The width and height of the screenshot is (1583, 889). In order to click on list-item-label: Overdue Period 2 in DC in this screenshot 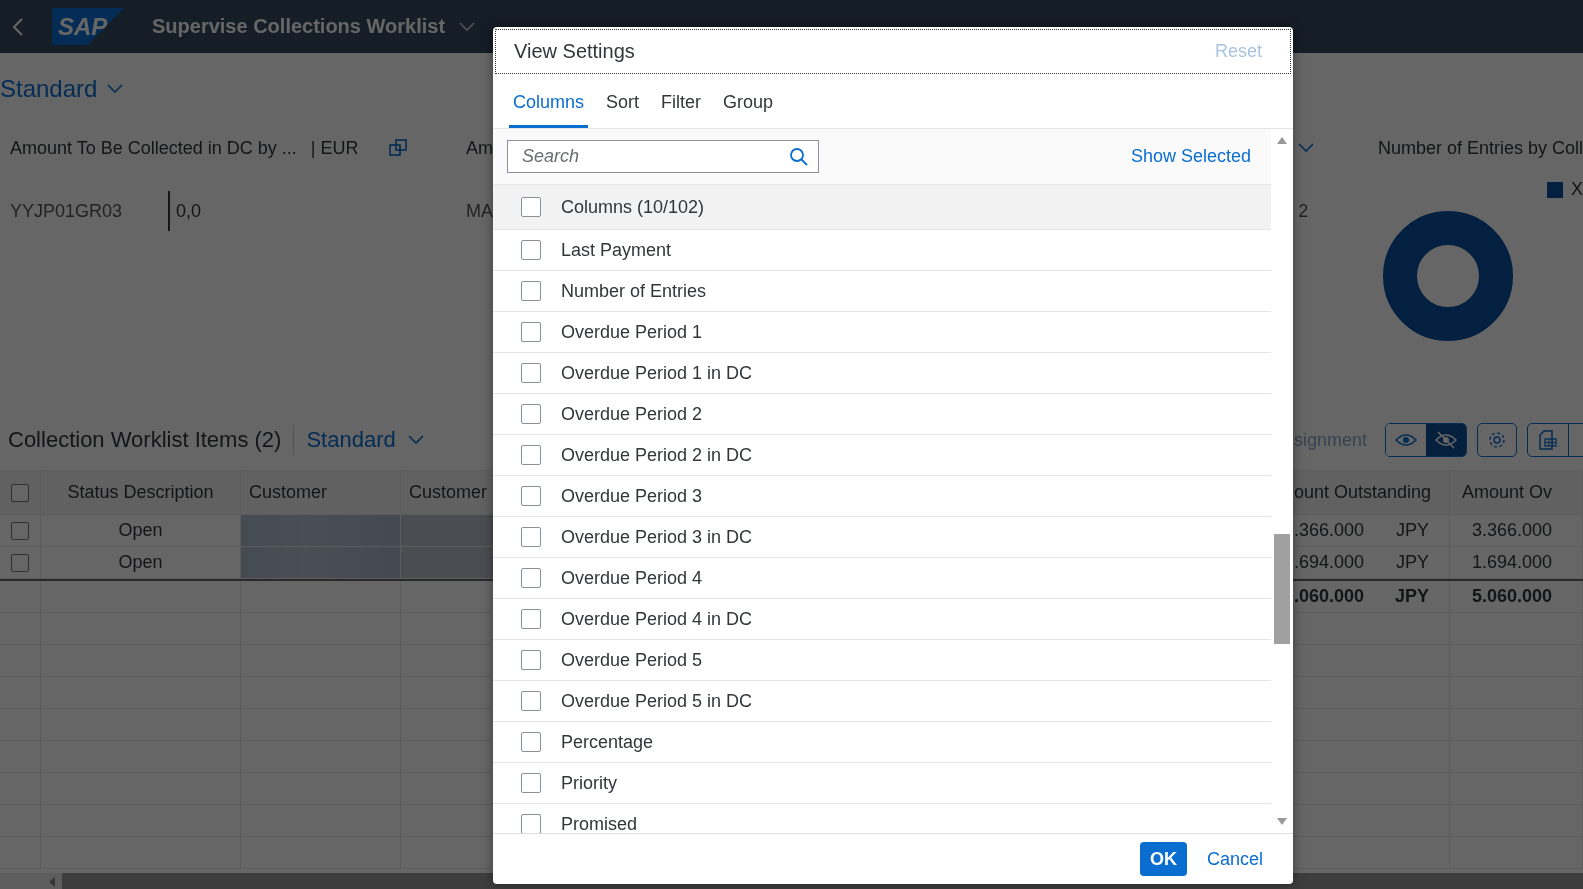, I will do `click(657, 455)`.